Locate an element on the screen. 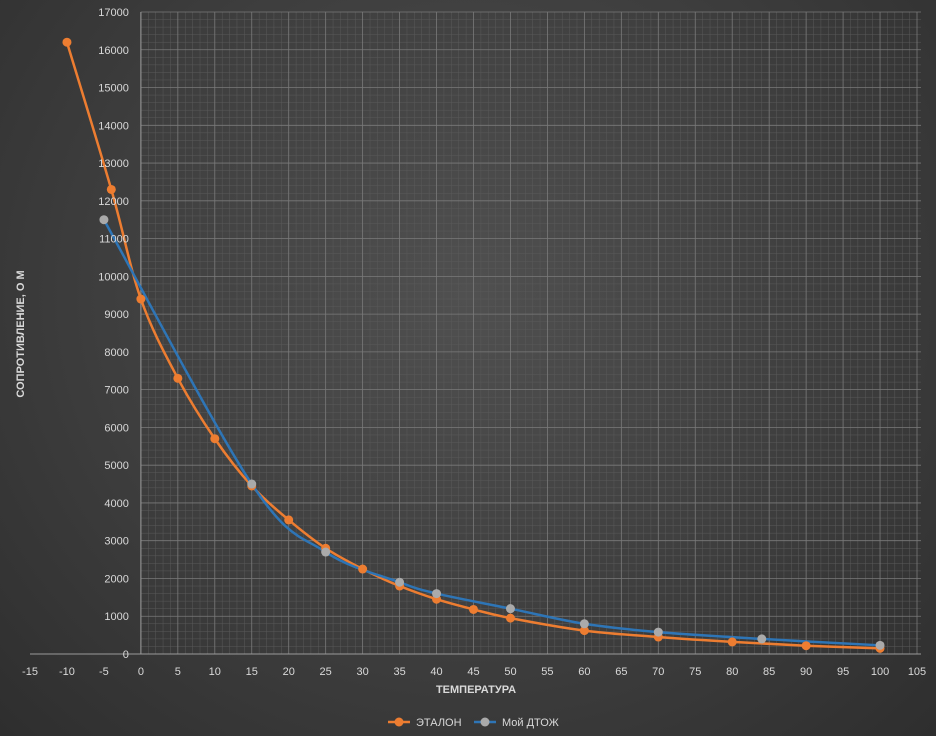 The height and width of the screenshot is (736, 936). y-tick-label: 17000 is located at coordinates (113, 13).